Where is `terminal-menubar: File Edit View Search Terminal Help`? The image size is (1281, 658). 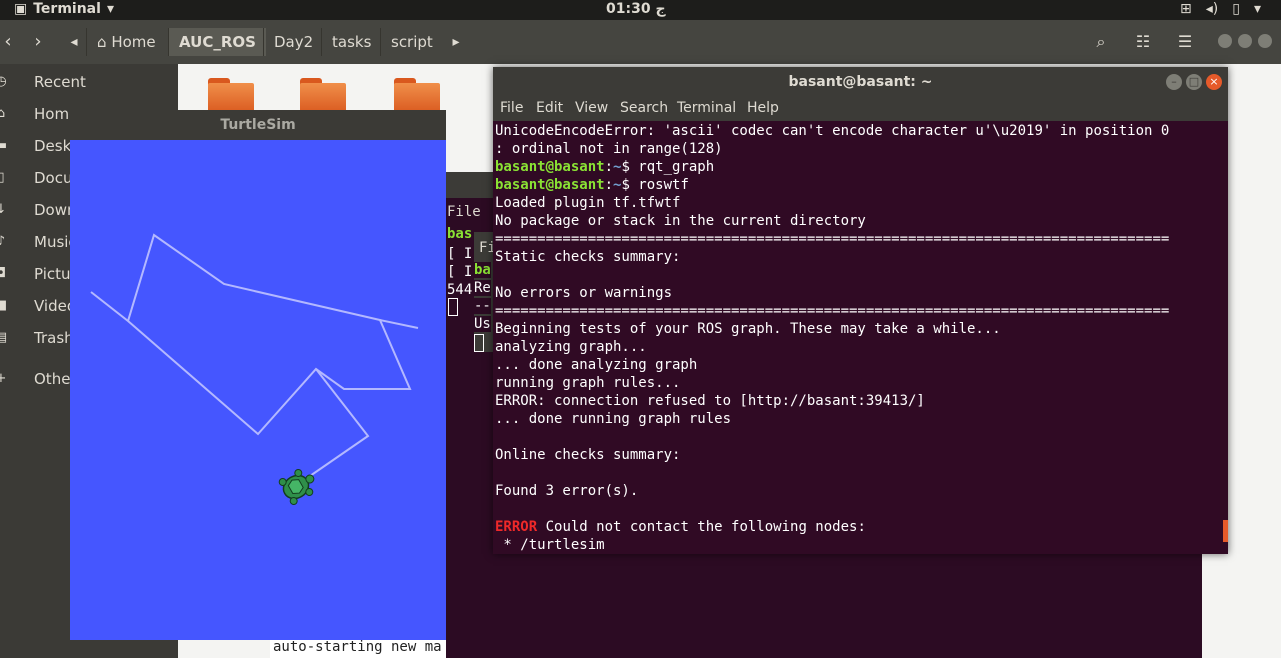 terminal-menubar: File Edit View Search Terminal Help is located at coordinates (860, 109).